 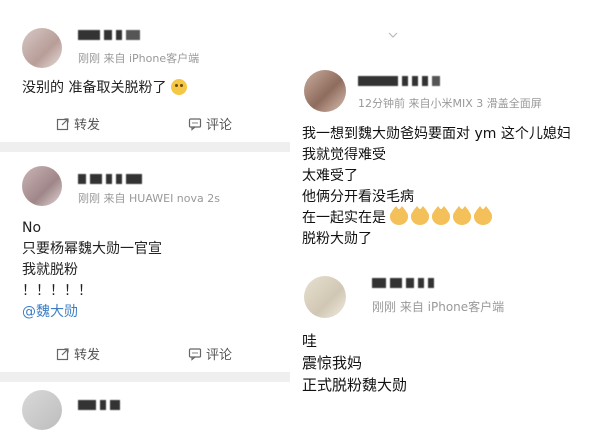 I want to click on post-line: 哇, so click(x=310, y=341).